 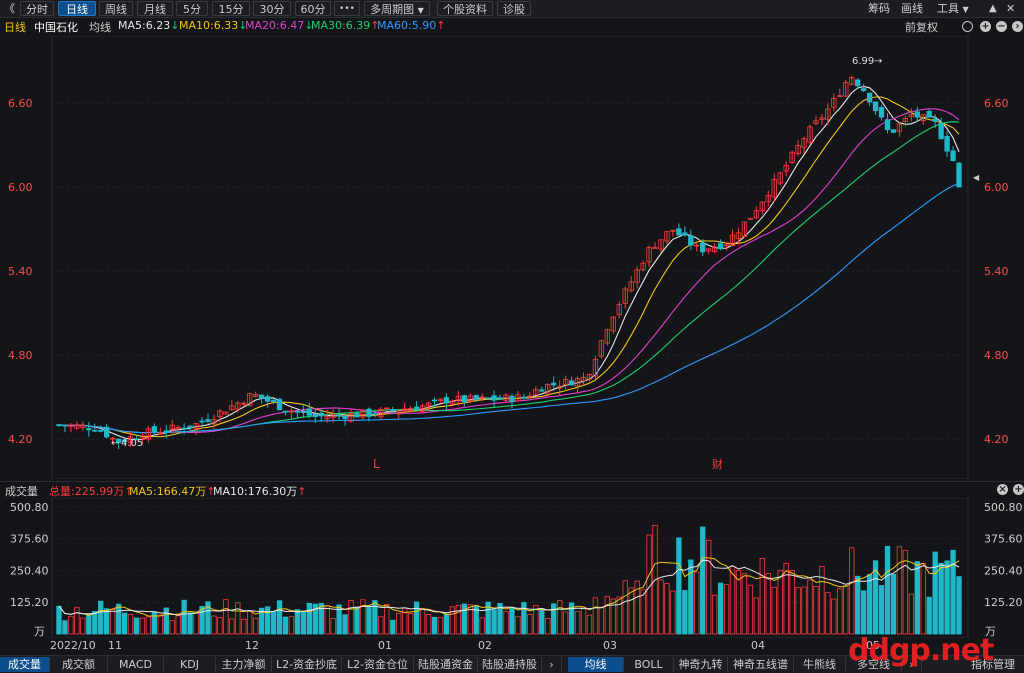 I want to click on tab-bull-bear: 牛熊线, so click(x=820, y=664).